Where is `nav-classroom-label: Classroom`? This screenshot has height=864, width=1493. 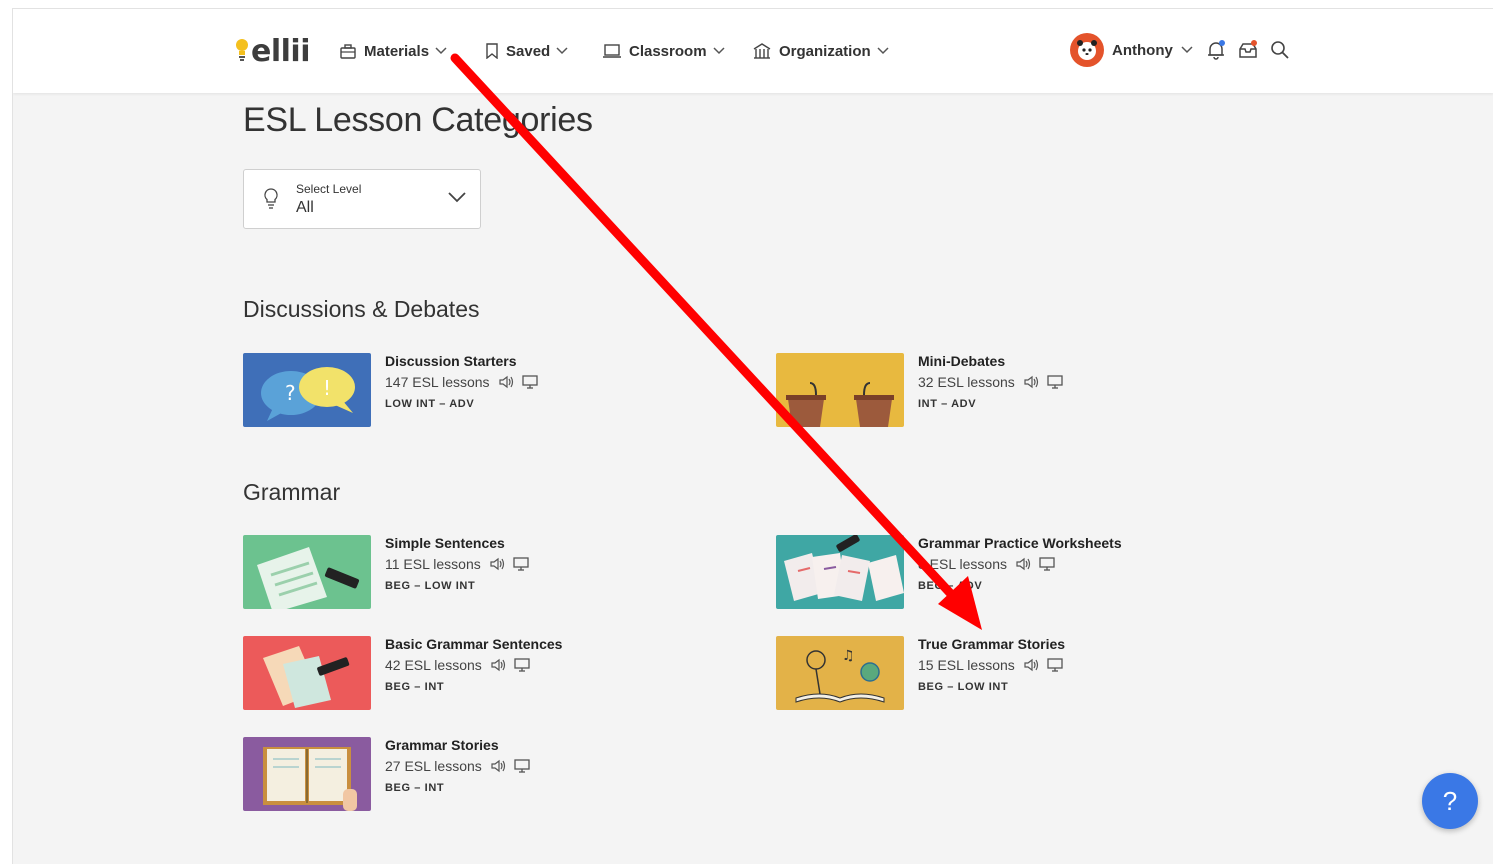 nav-classroom-label: Classroom is located at coordinates (668, 51).